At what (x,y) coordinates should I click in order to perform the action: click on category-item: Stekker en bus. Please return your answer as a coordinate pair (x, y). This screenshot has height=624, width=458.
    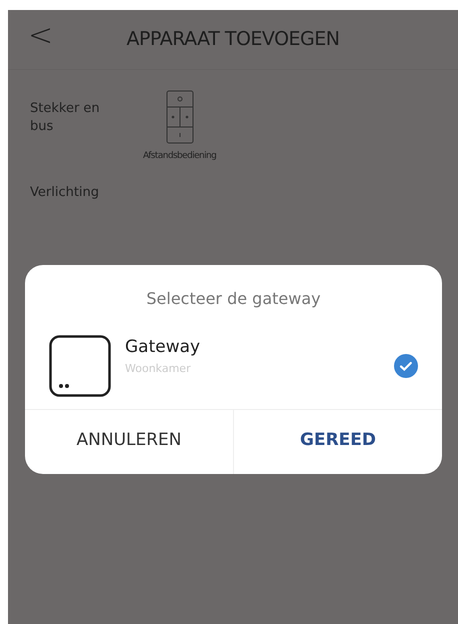
    Looking at the image, I should click on (65, 118).